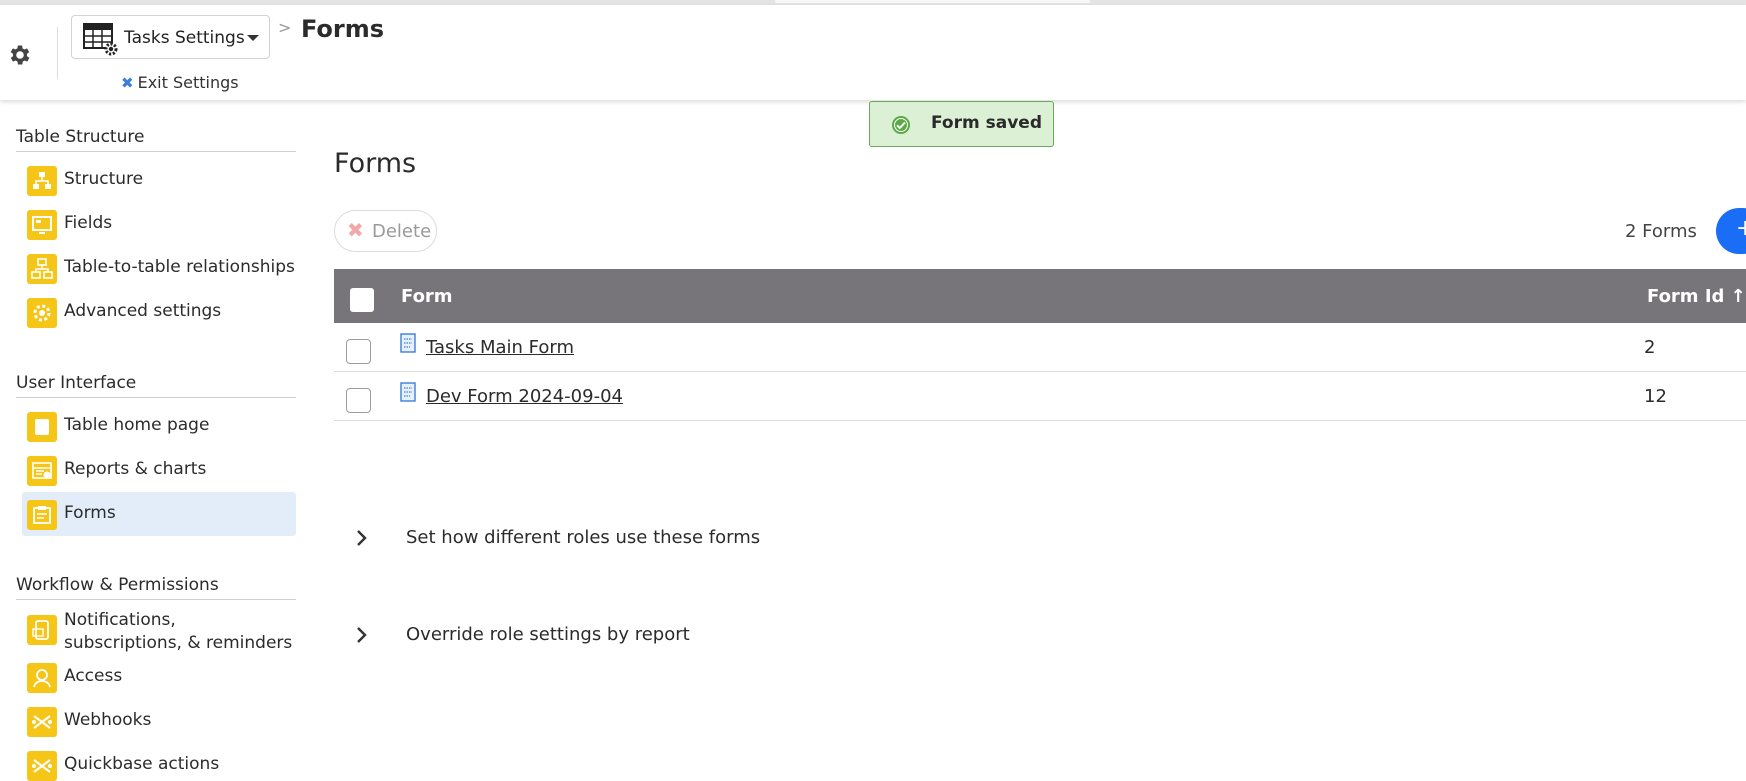 The width and height of the screenshot is (1746, 781). What do you see at coordinates (1040, 296) in the screenshot?
I see `table-header: Form Form Id ↑` at bounding box center [1040, 296].